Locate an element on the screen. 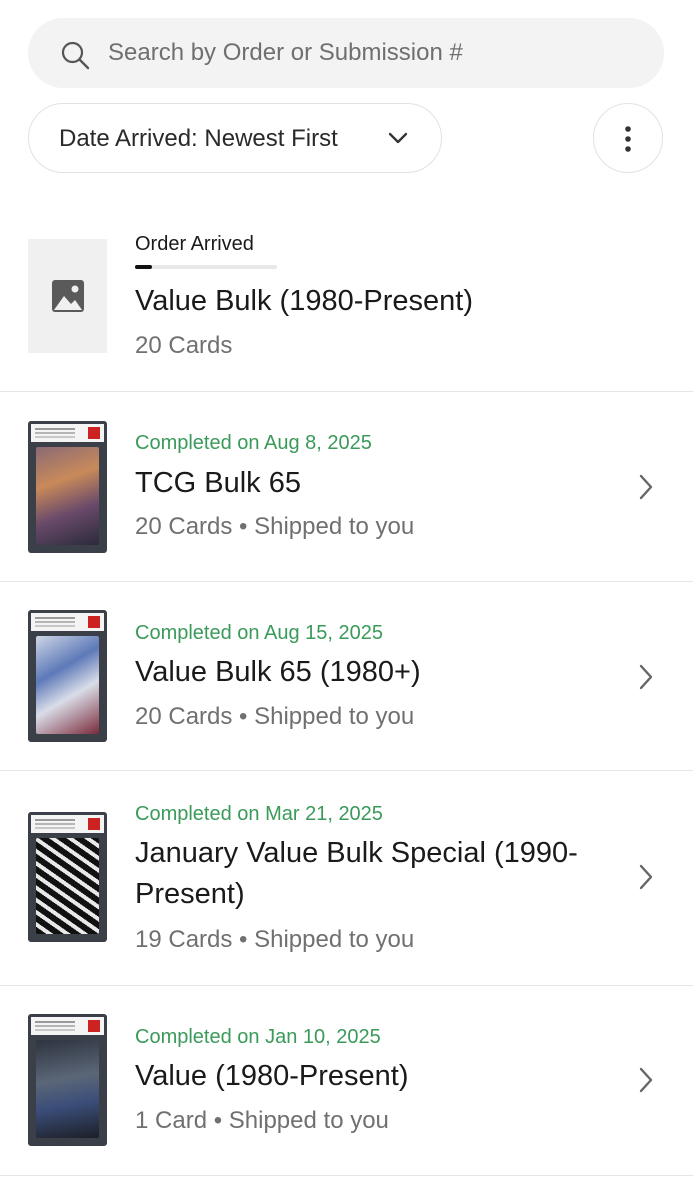  order-title: Value Bulk 65 (1980+) is located at coordinates (278, 672).